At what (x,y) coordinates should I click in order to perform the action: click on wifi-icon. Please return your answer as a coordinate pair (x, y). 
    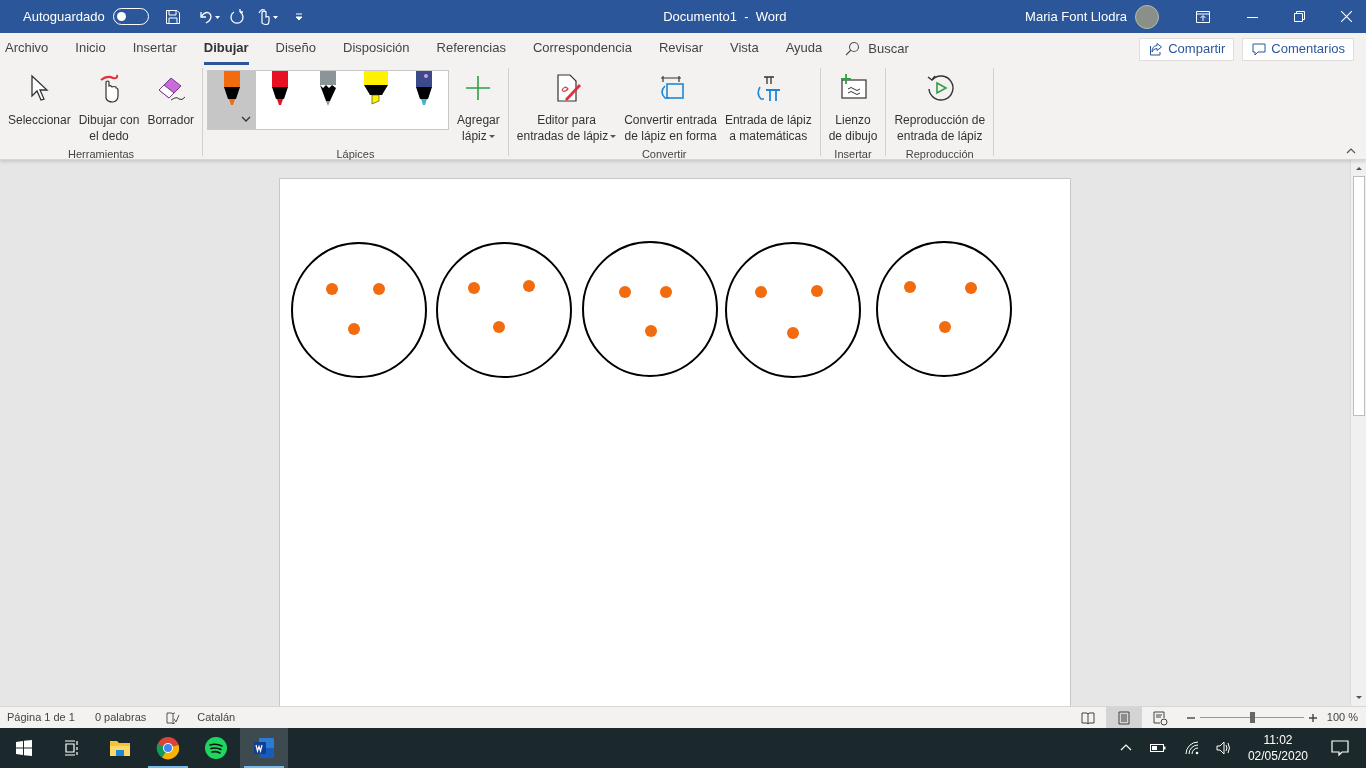
    Looking at the image, I should click on (1191, 748).